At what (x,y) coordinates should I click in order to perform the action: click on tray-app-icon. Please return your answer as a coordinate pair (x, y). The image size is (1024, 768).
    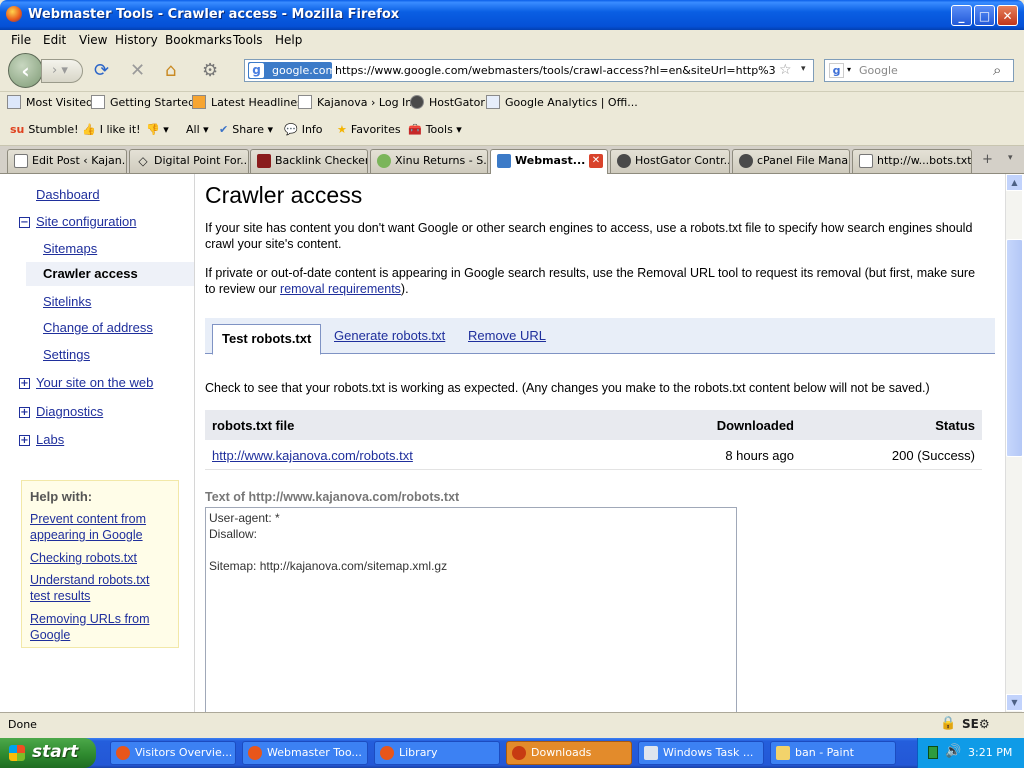
    Looking at the image, I should click on (933, 752).